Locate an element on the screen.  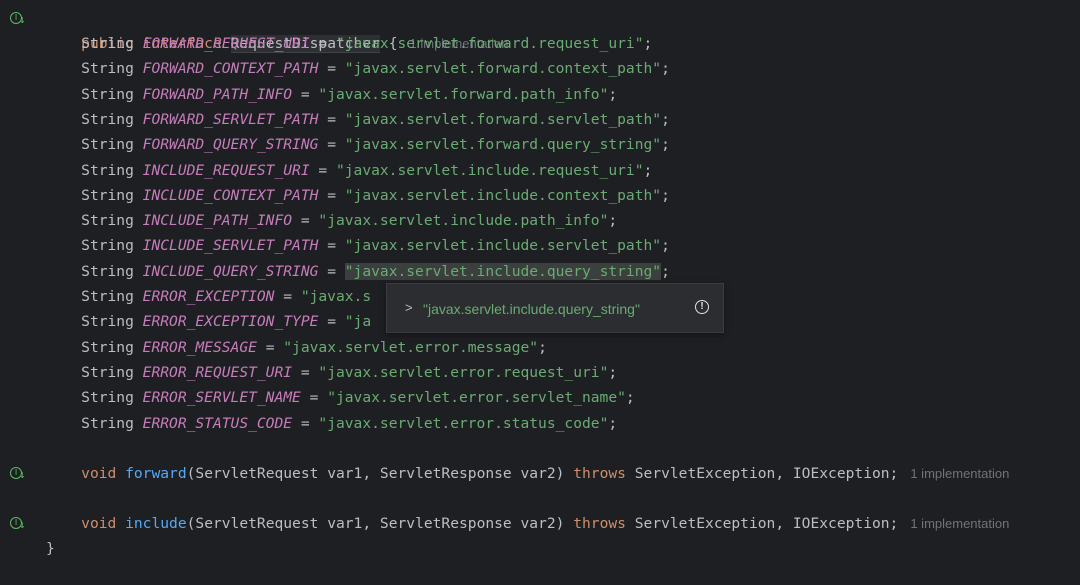
method-name-forward: forward is located at coordinates (156, 473).